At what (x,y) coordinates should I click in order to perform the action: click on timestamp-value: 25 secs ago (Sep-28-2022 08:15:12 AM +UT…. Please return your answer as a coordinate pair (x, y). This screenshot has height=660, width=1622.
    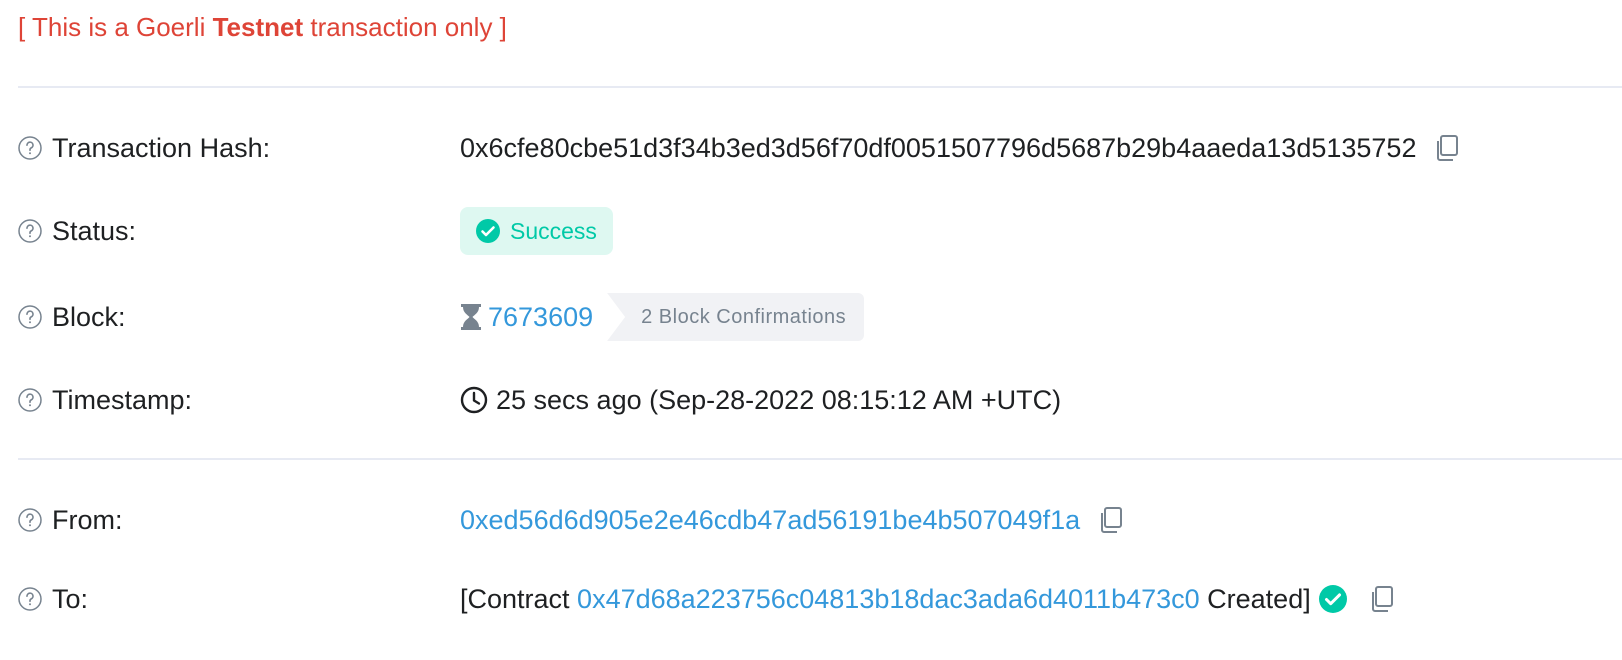
    Looking at the image, I should click on (779, 399).